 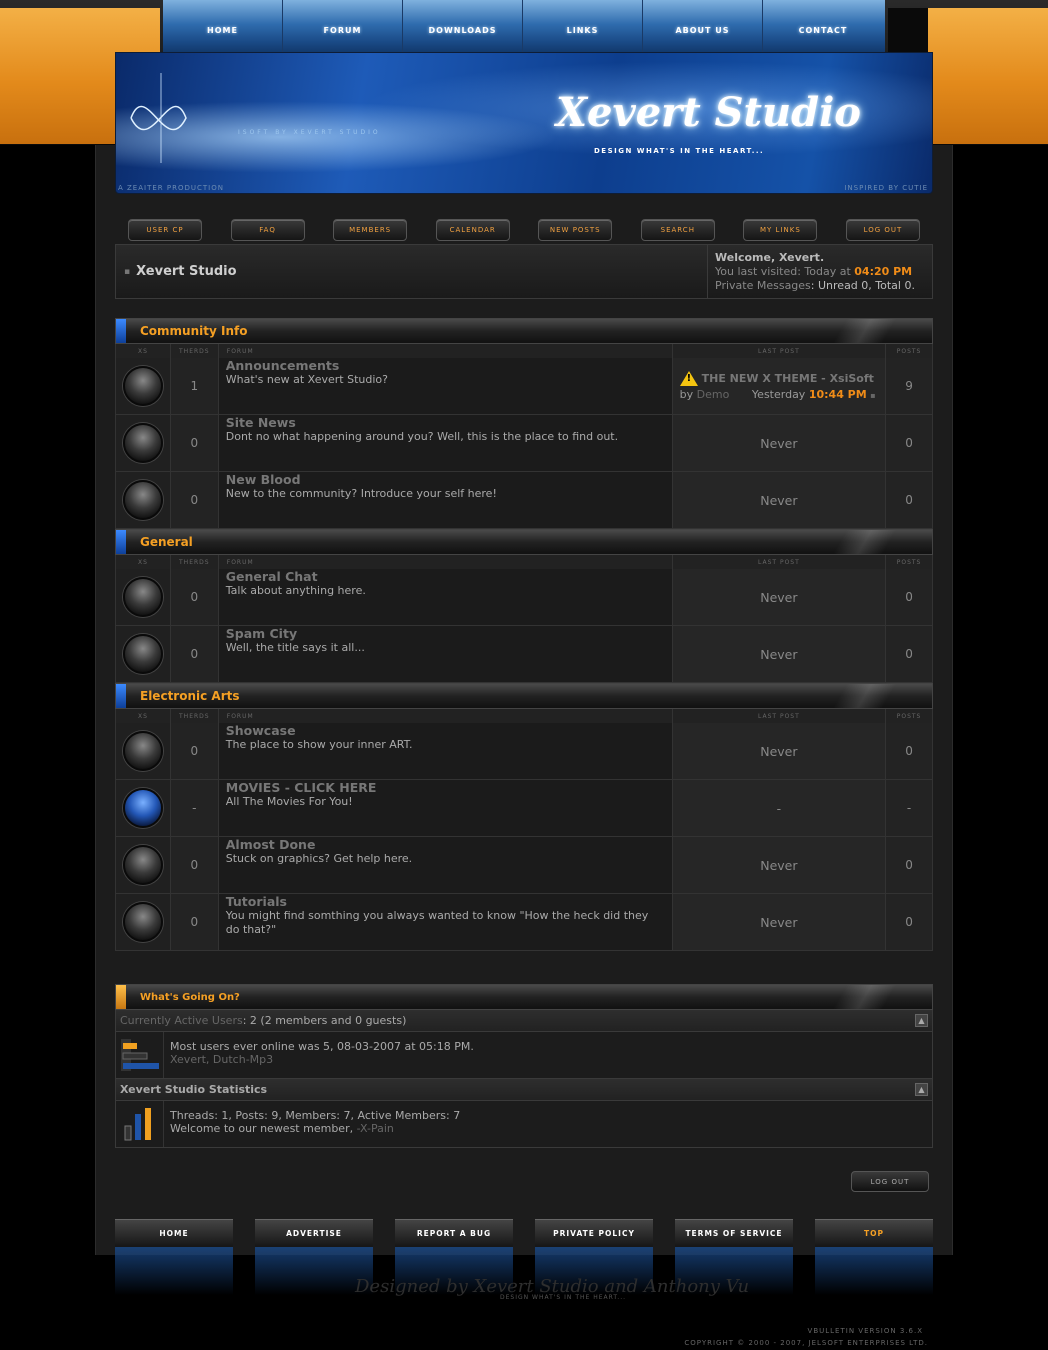 What do you see at coordinates (263, 479) in the screenshot?
I see `forum-title: New Blood` at bounding box center [263, 479].